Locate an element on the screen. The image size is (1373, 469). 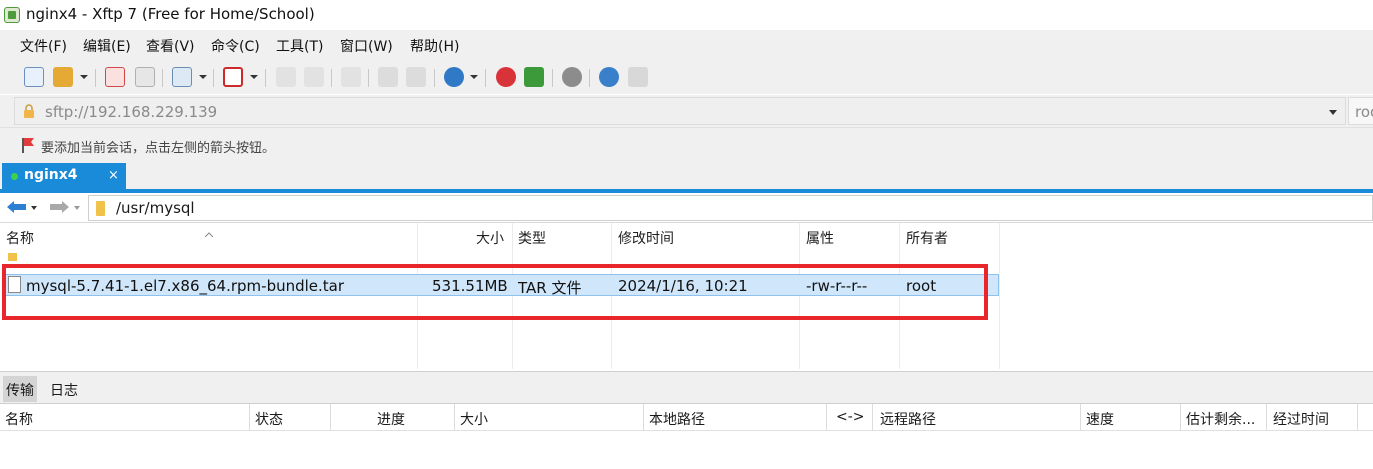
menu-view: 查看(V) is located at coordinates (170, 46).